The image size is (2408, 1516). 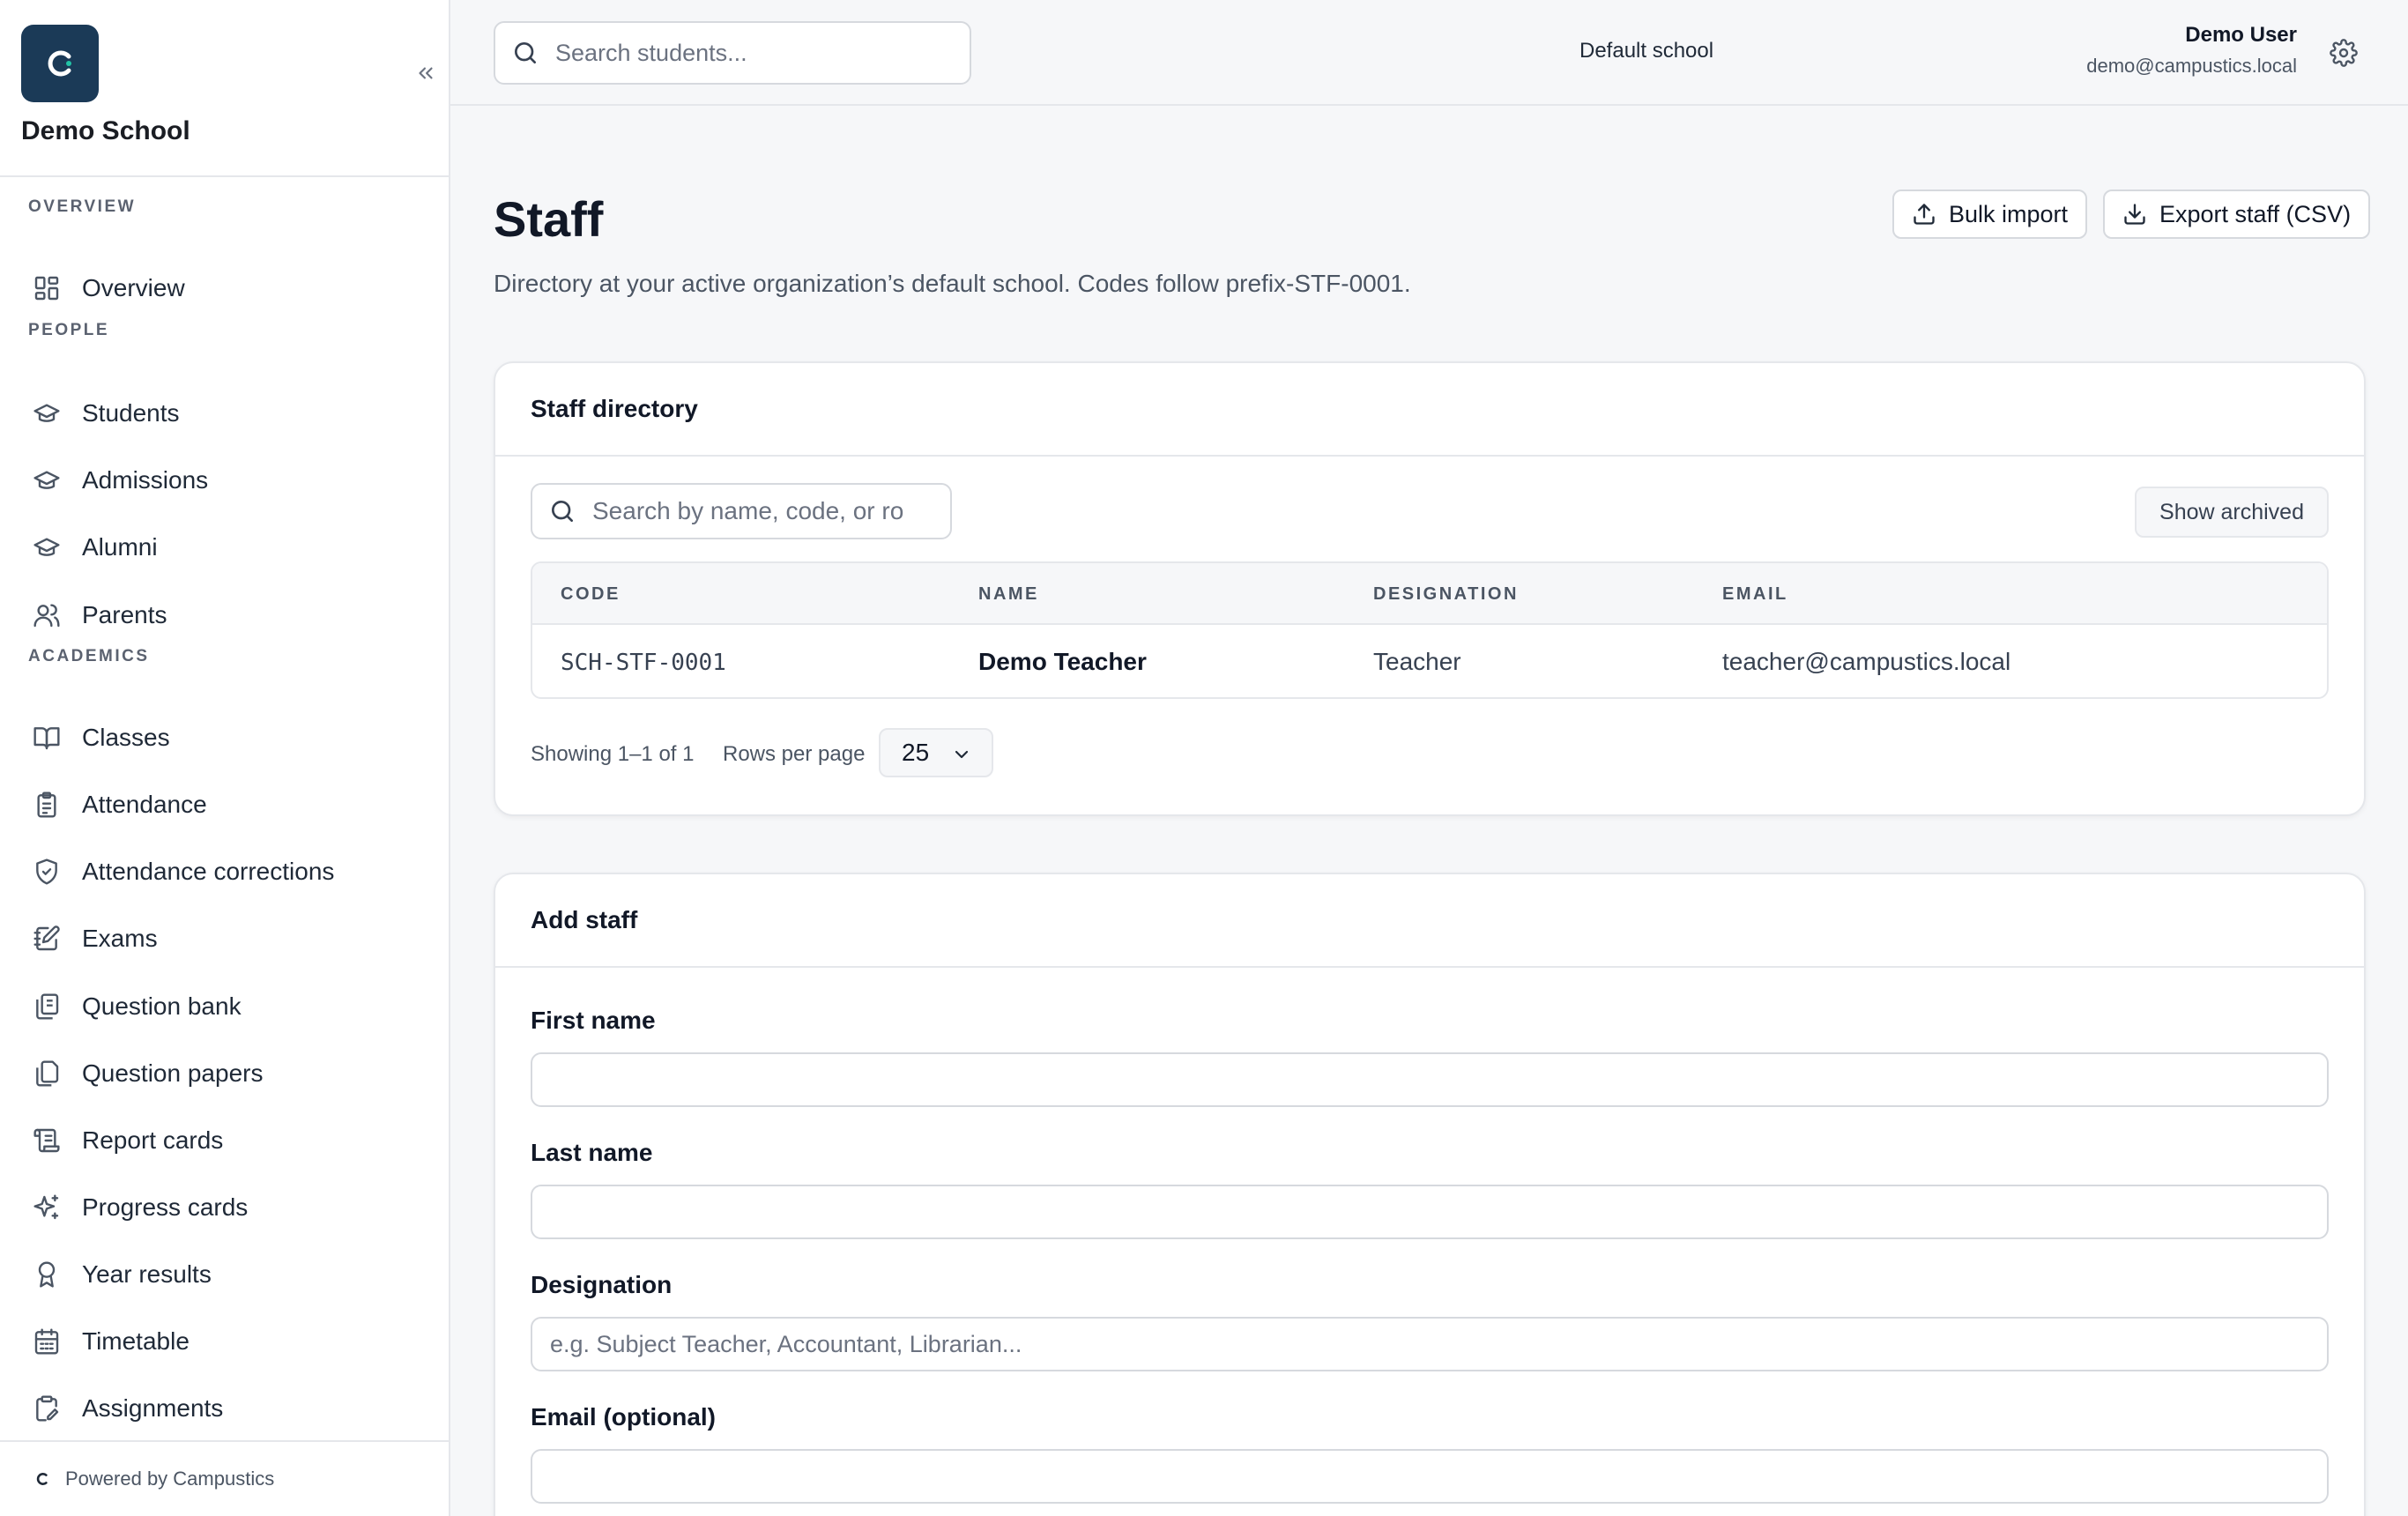 What do you see at coordinates (124, 614) in the screenshot?
I see `sidebar-item-label: Parents` at bounding box center [124, 614].